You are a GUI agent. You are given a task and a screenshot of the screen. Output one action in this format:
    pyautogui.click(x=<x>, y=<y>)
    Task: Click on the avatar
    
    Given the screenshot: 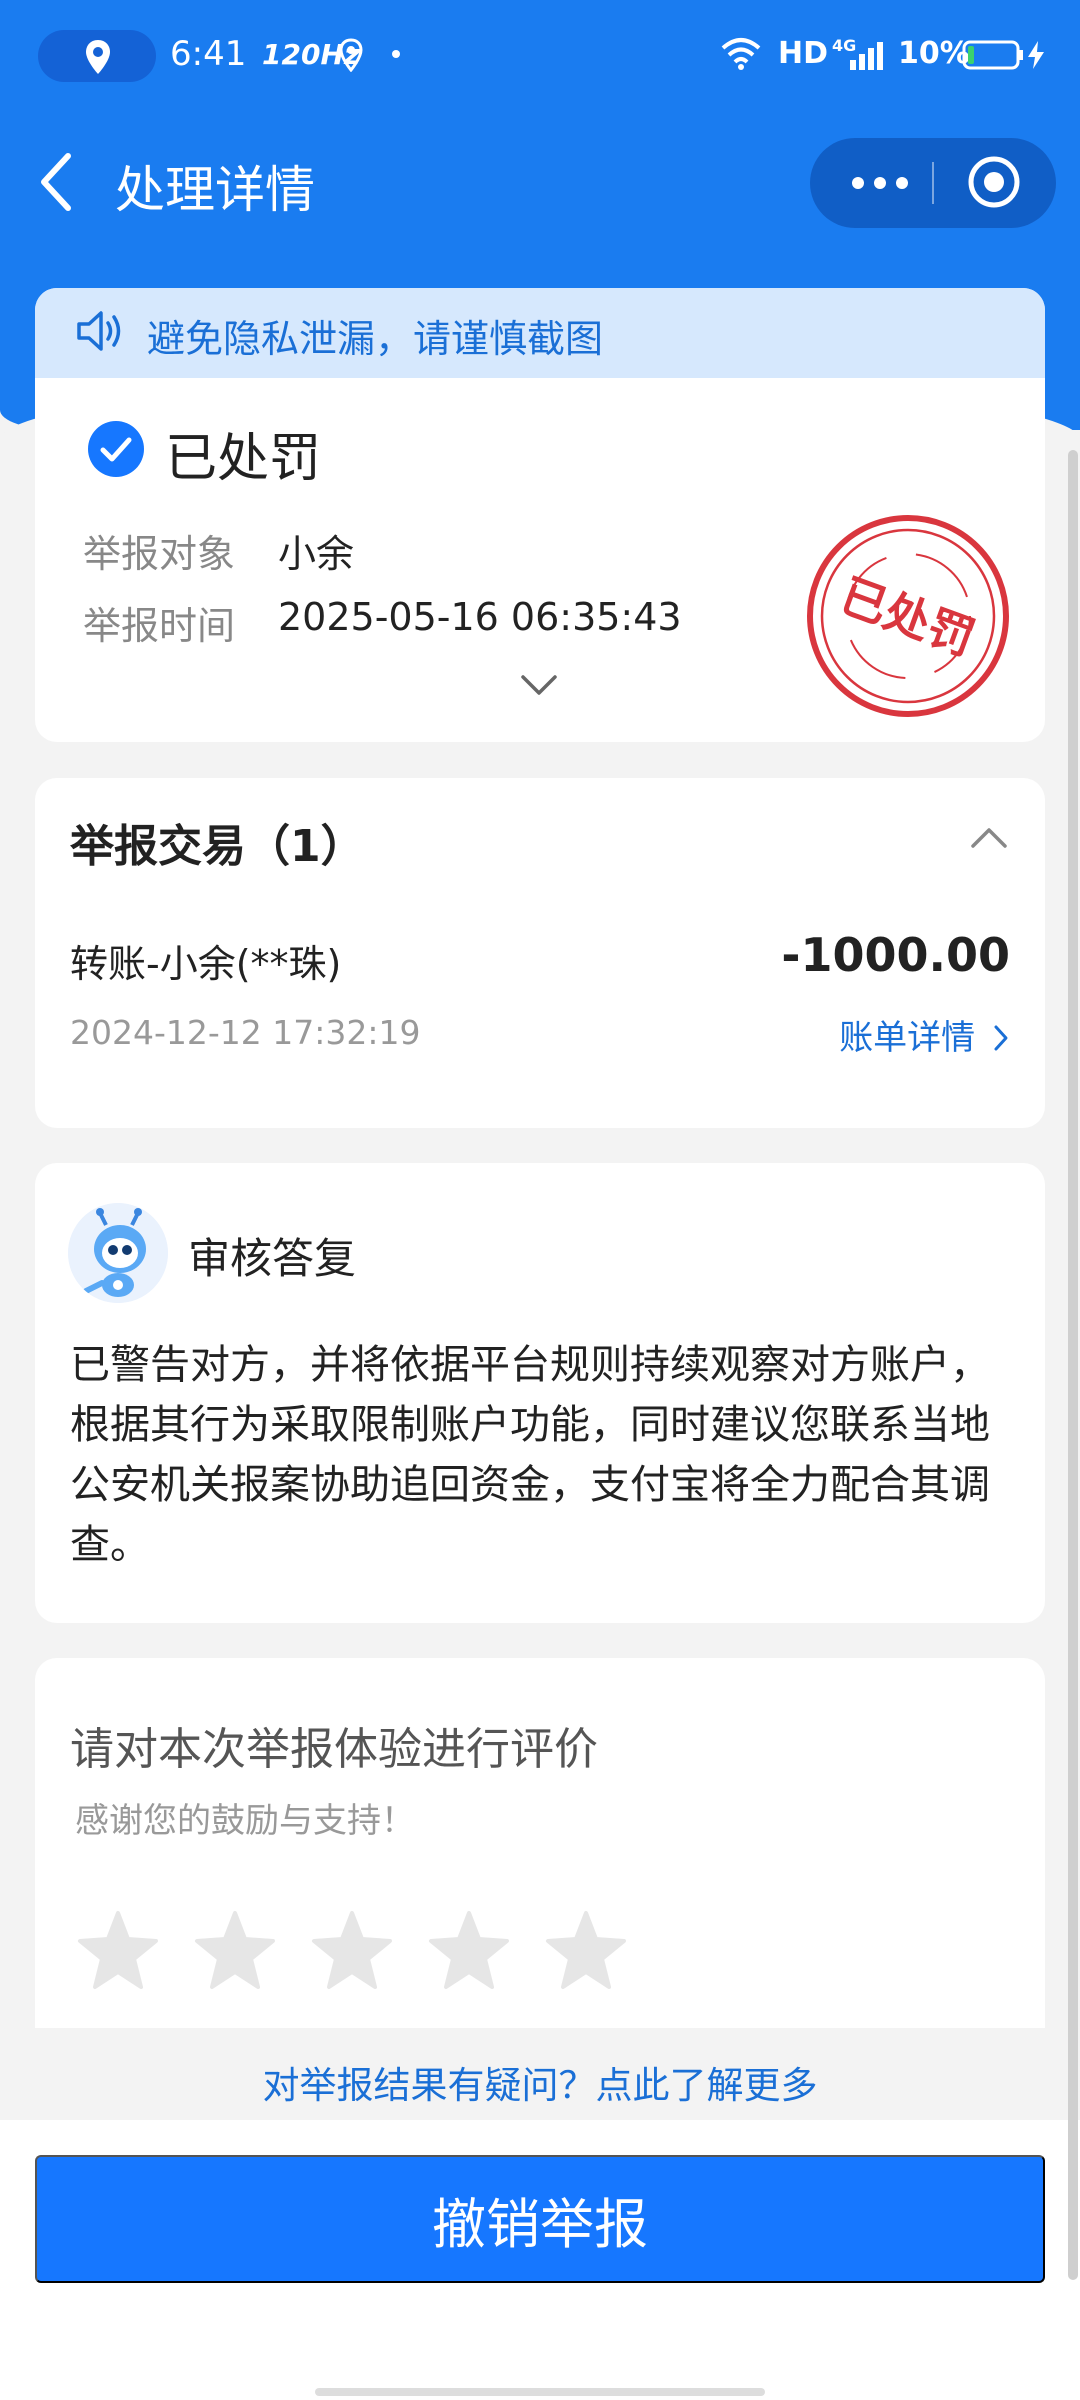 What is the action you would take?
    pyautogui.click(x=118, y=1253)
    